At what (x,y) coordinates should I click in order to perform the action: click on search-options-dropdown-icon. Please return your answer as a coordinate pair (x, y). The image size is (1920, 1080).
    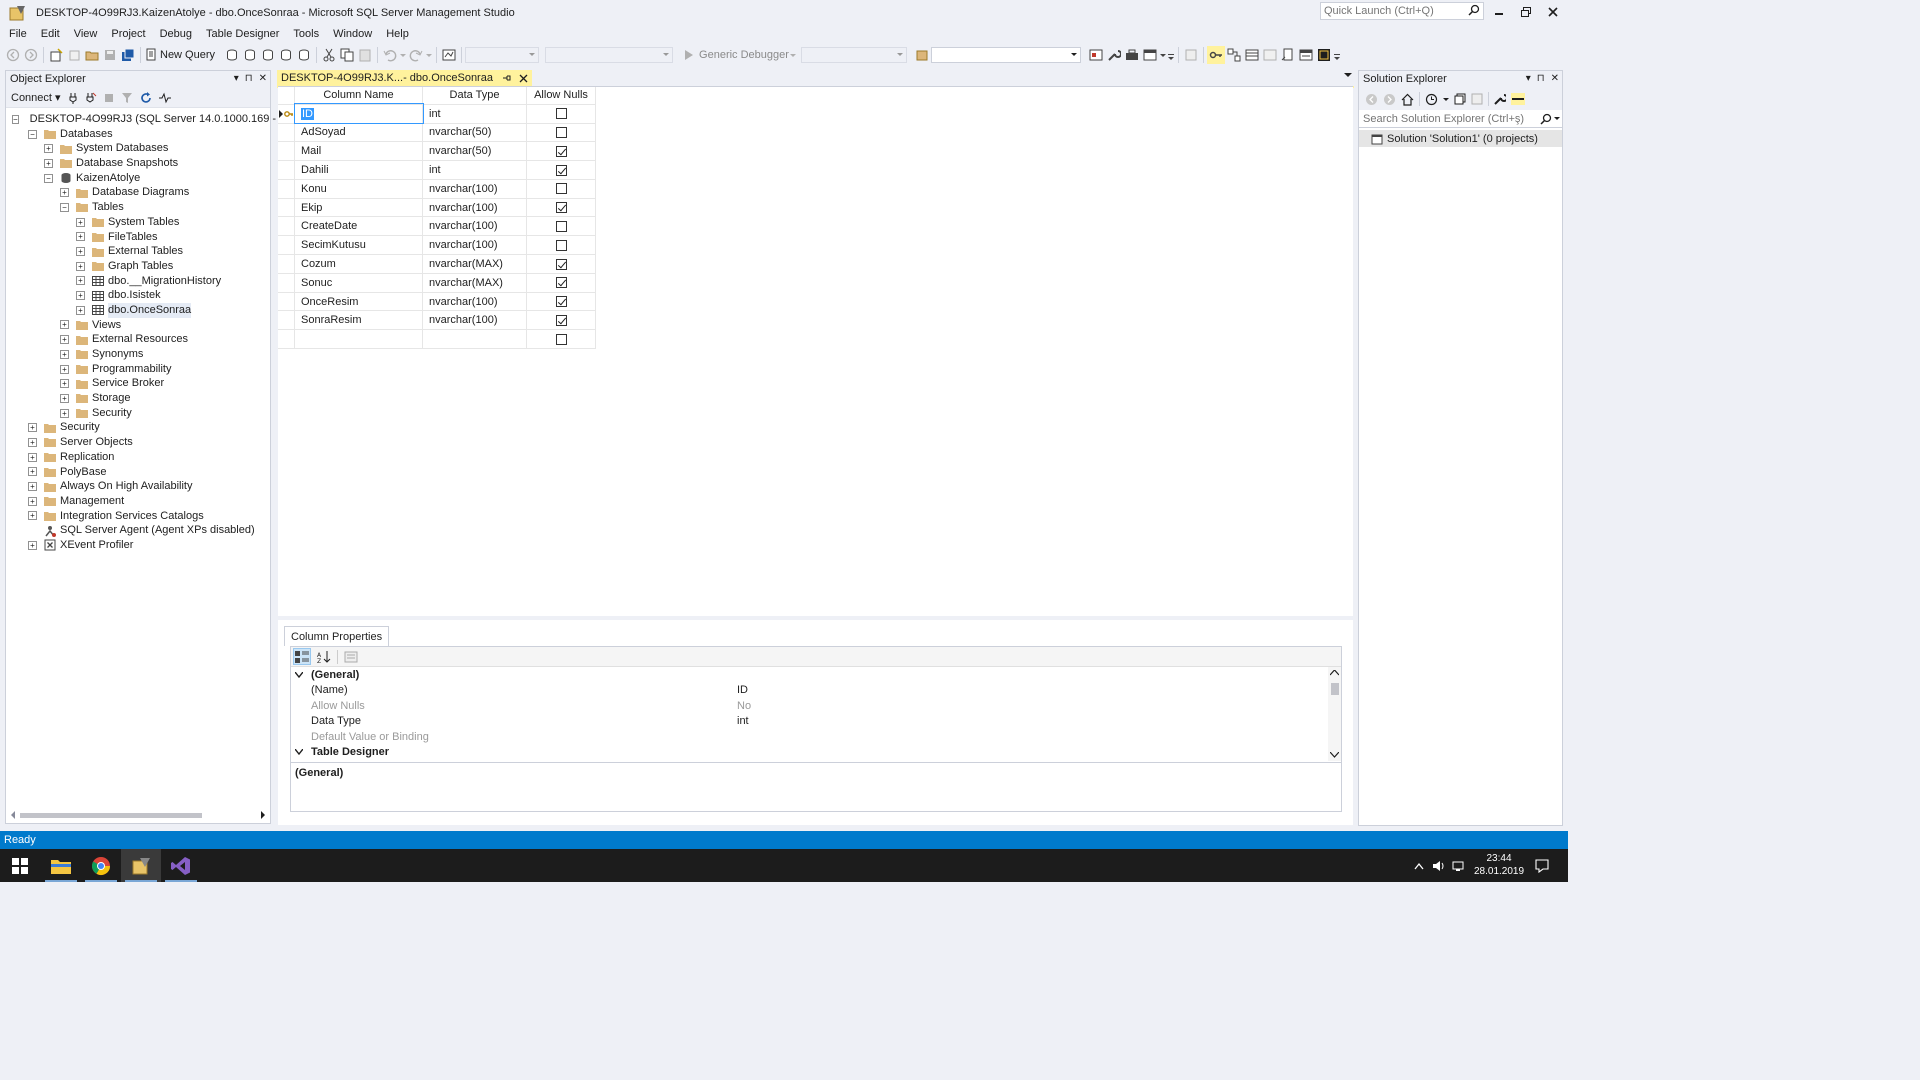
    Looking at the image, I should click on (1557, 119).